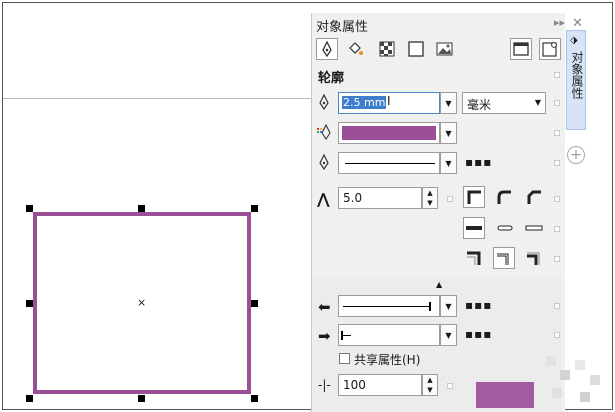 Image resolution: width=615 pixels, height=412 pixels. I want to click on panel-close-icon: ✕, so click(577, 23).